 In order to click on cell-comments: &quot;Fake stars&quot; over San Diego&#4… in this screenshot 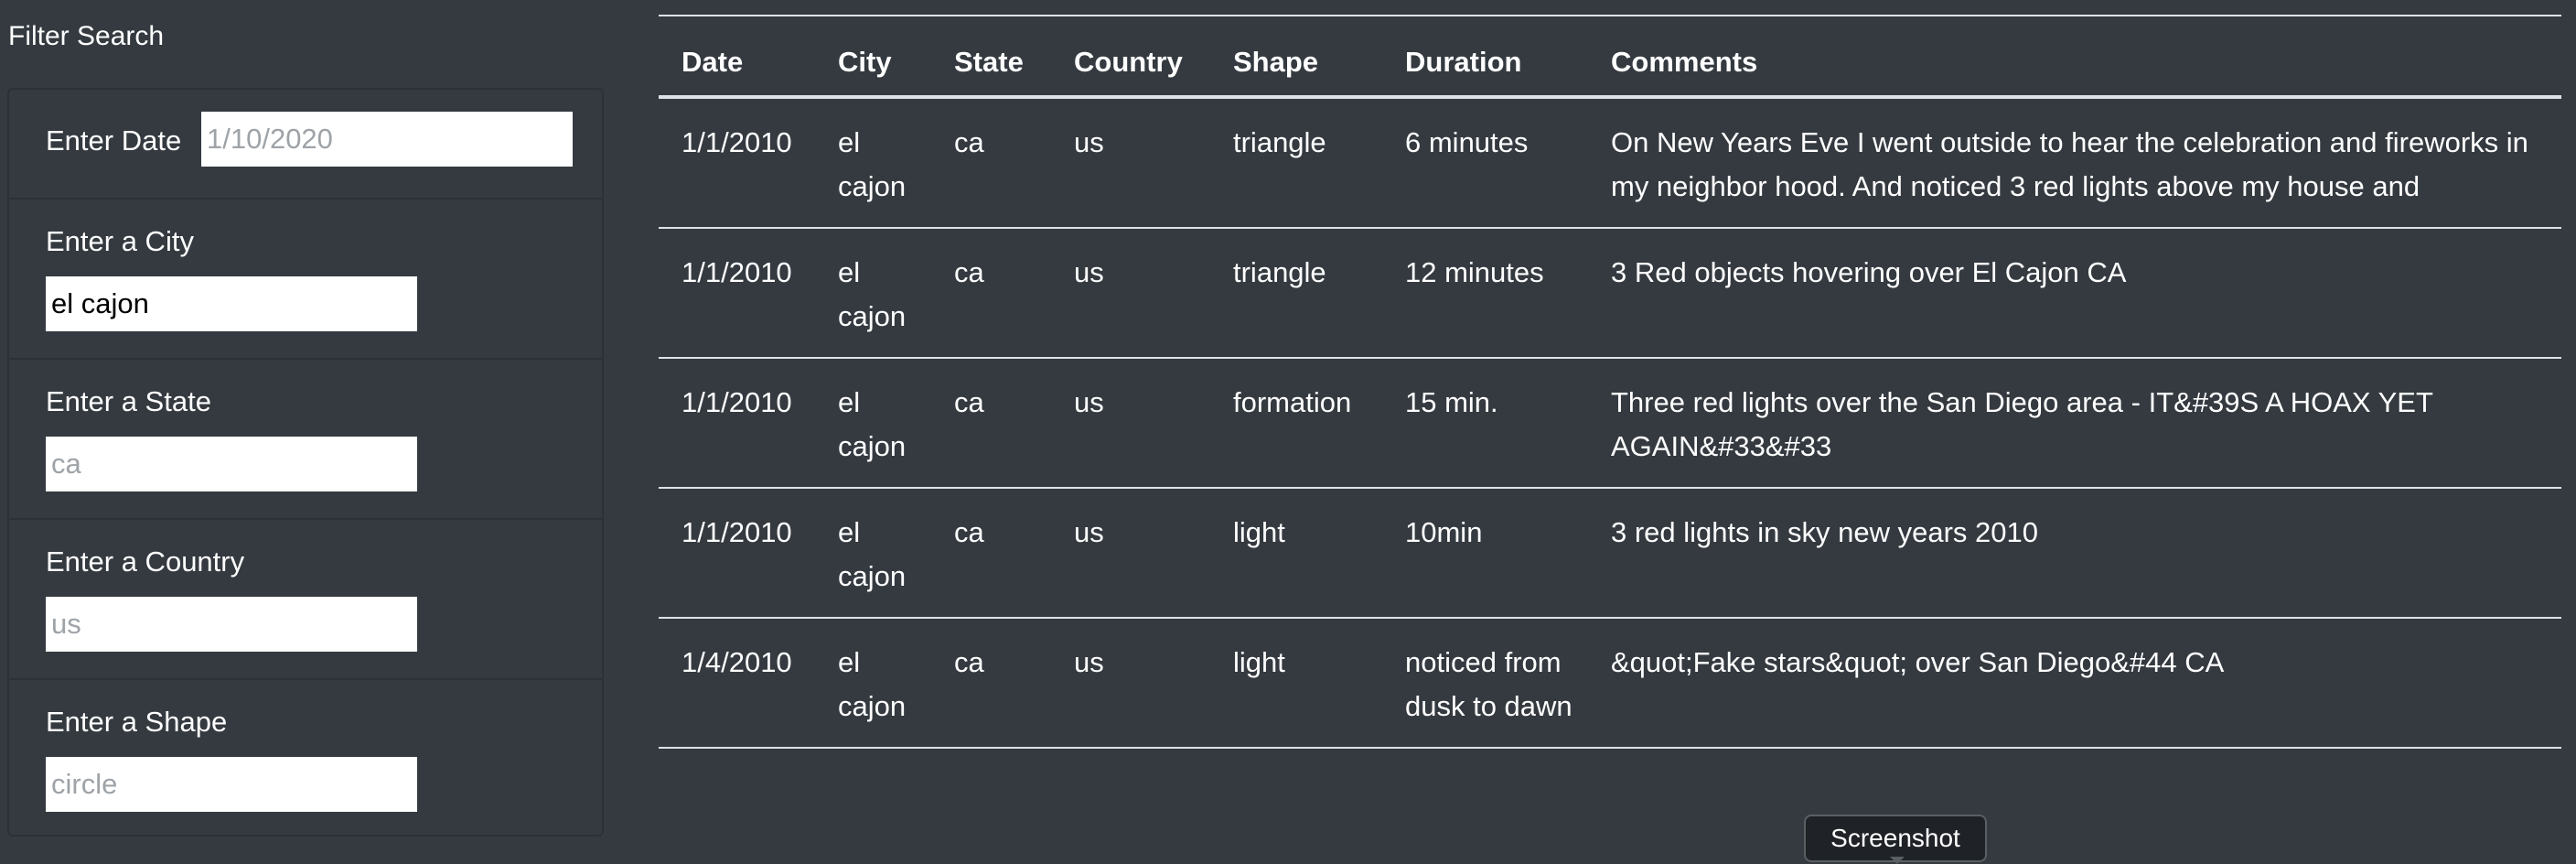, I will do `click(2074, 683)`.